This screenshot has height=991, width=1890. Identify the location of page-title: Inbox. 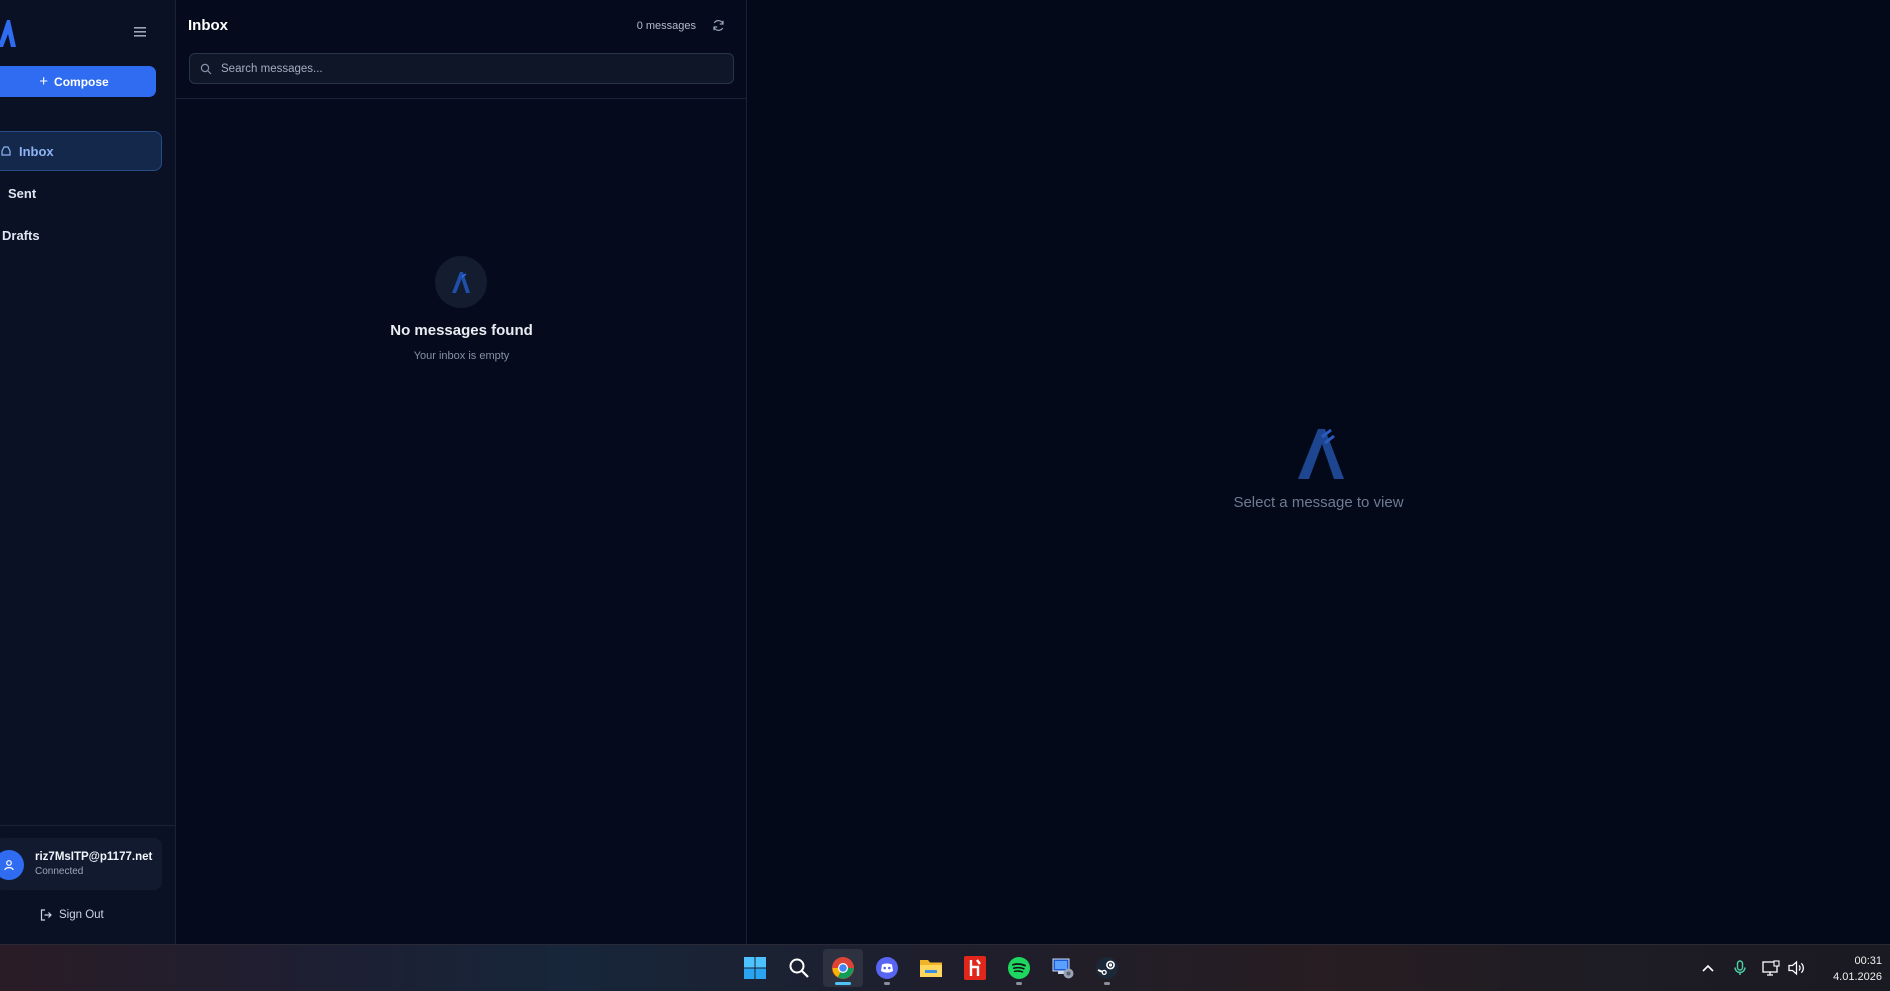
(208, 25).